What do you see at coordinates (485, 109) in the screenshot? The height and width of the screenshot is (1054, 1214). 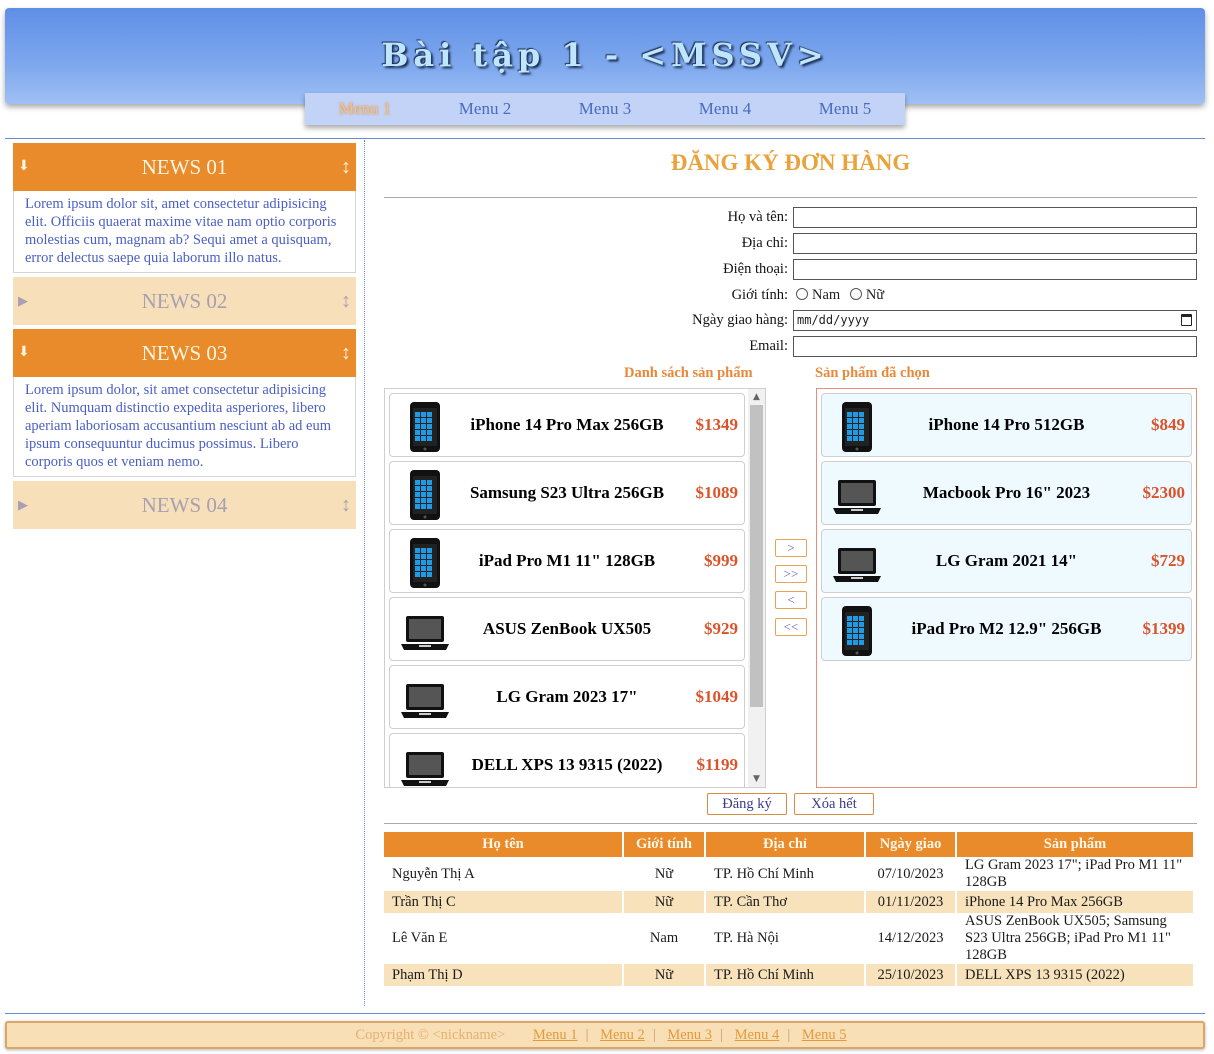 I see `menu-item-2: Menu 2` at bounding box center [485, 109].